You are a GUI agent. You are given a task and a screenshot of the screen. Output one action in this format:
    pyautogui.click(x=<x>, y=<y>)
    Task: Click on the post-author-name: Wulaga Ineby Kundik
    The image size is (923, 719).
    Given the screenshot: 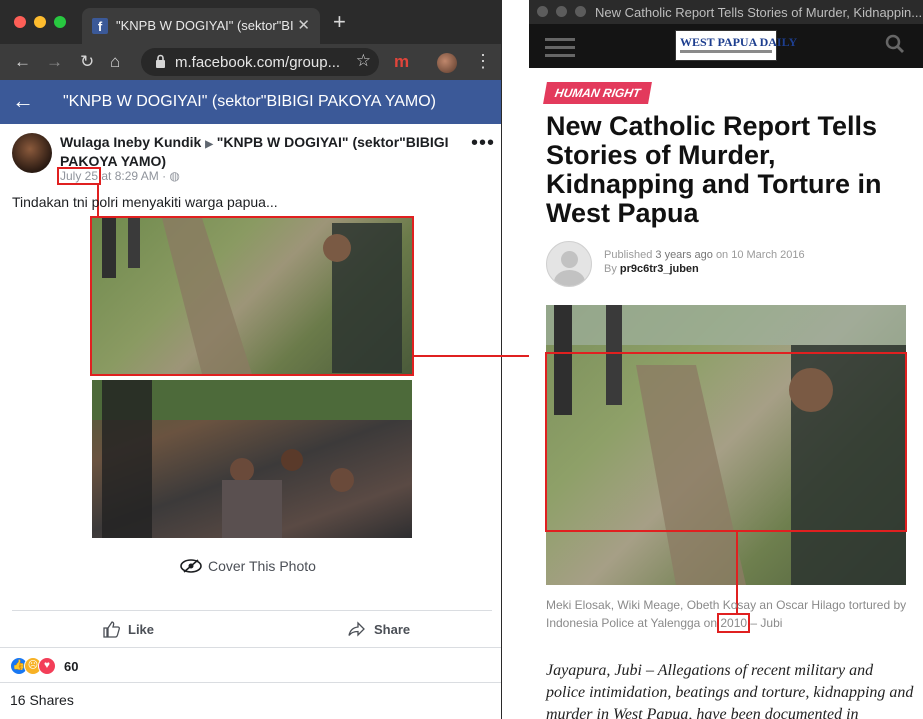 What is the action you would take?
    pyautogui.click(x=130, y=142)
    